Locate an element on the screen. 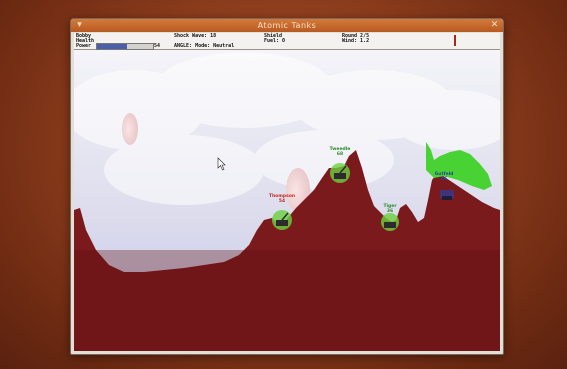  power-bar is located at coordinates (125, 46).